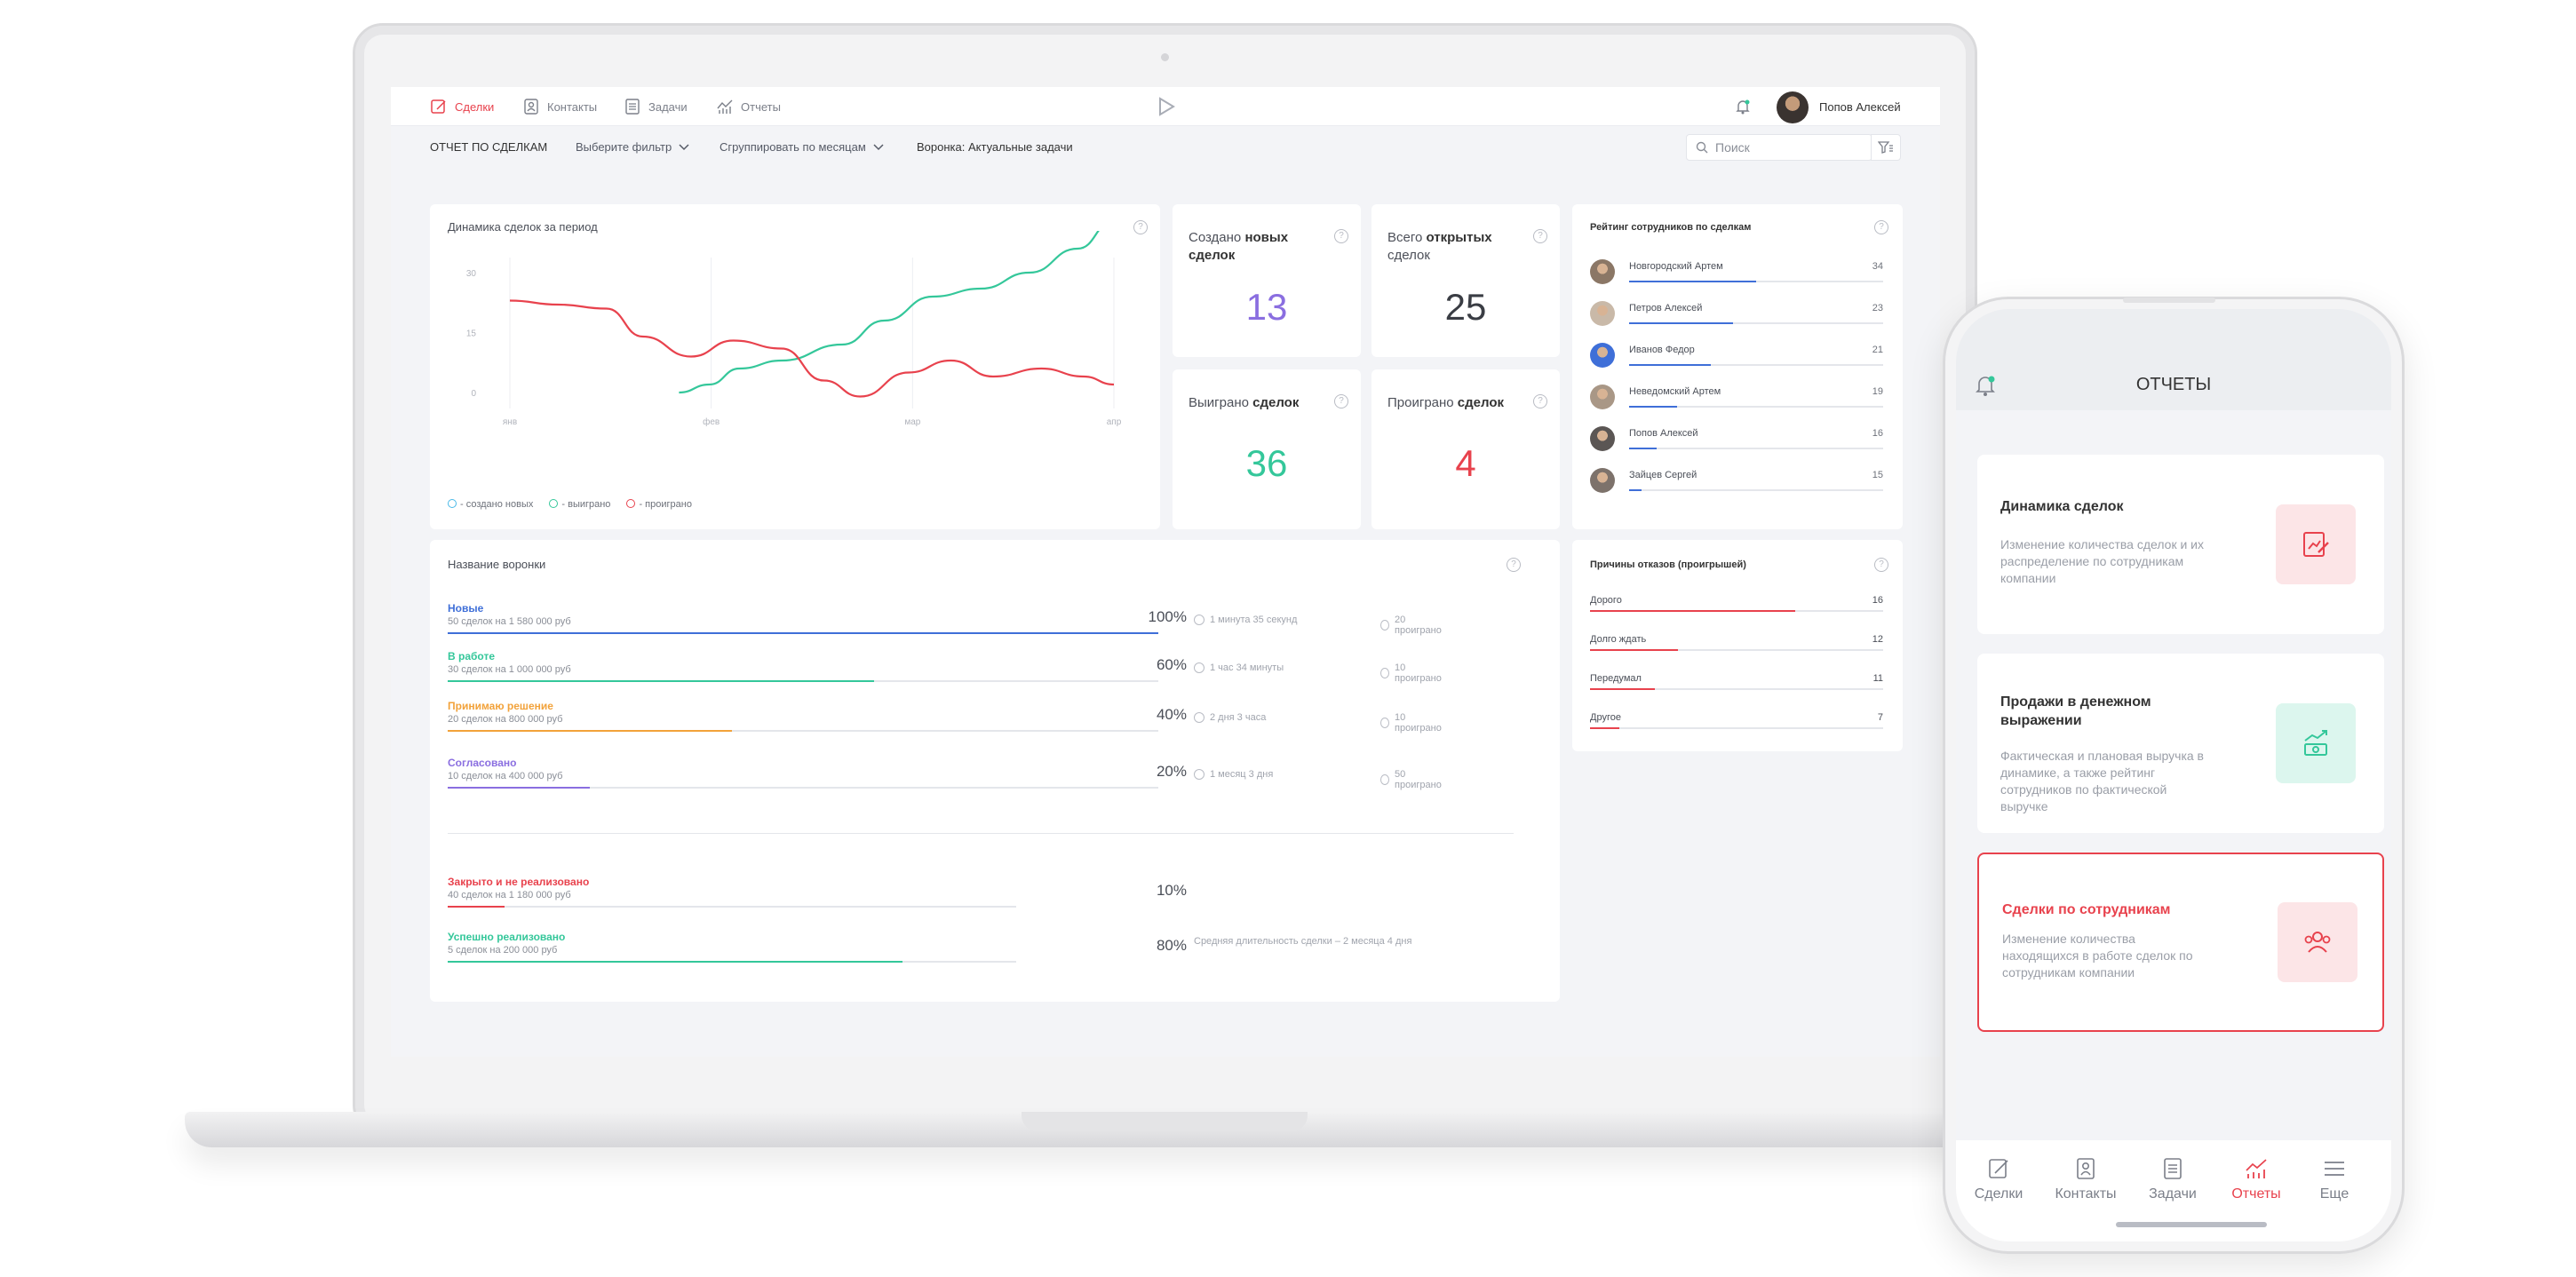 The image size is (2576, 1277). What do you see at coordinates (1860, 107) in the screenshot?
I see `user-name: Попов Алексей` at bounding box center [1860, 107].